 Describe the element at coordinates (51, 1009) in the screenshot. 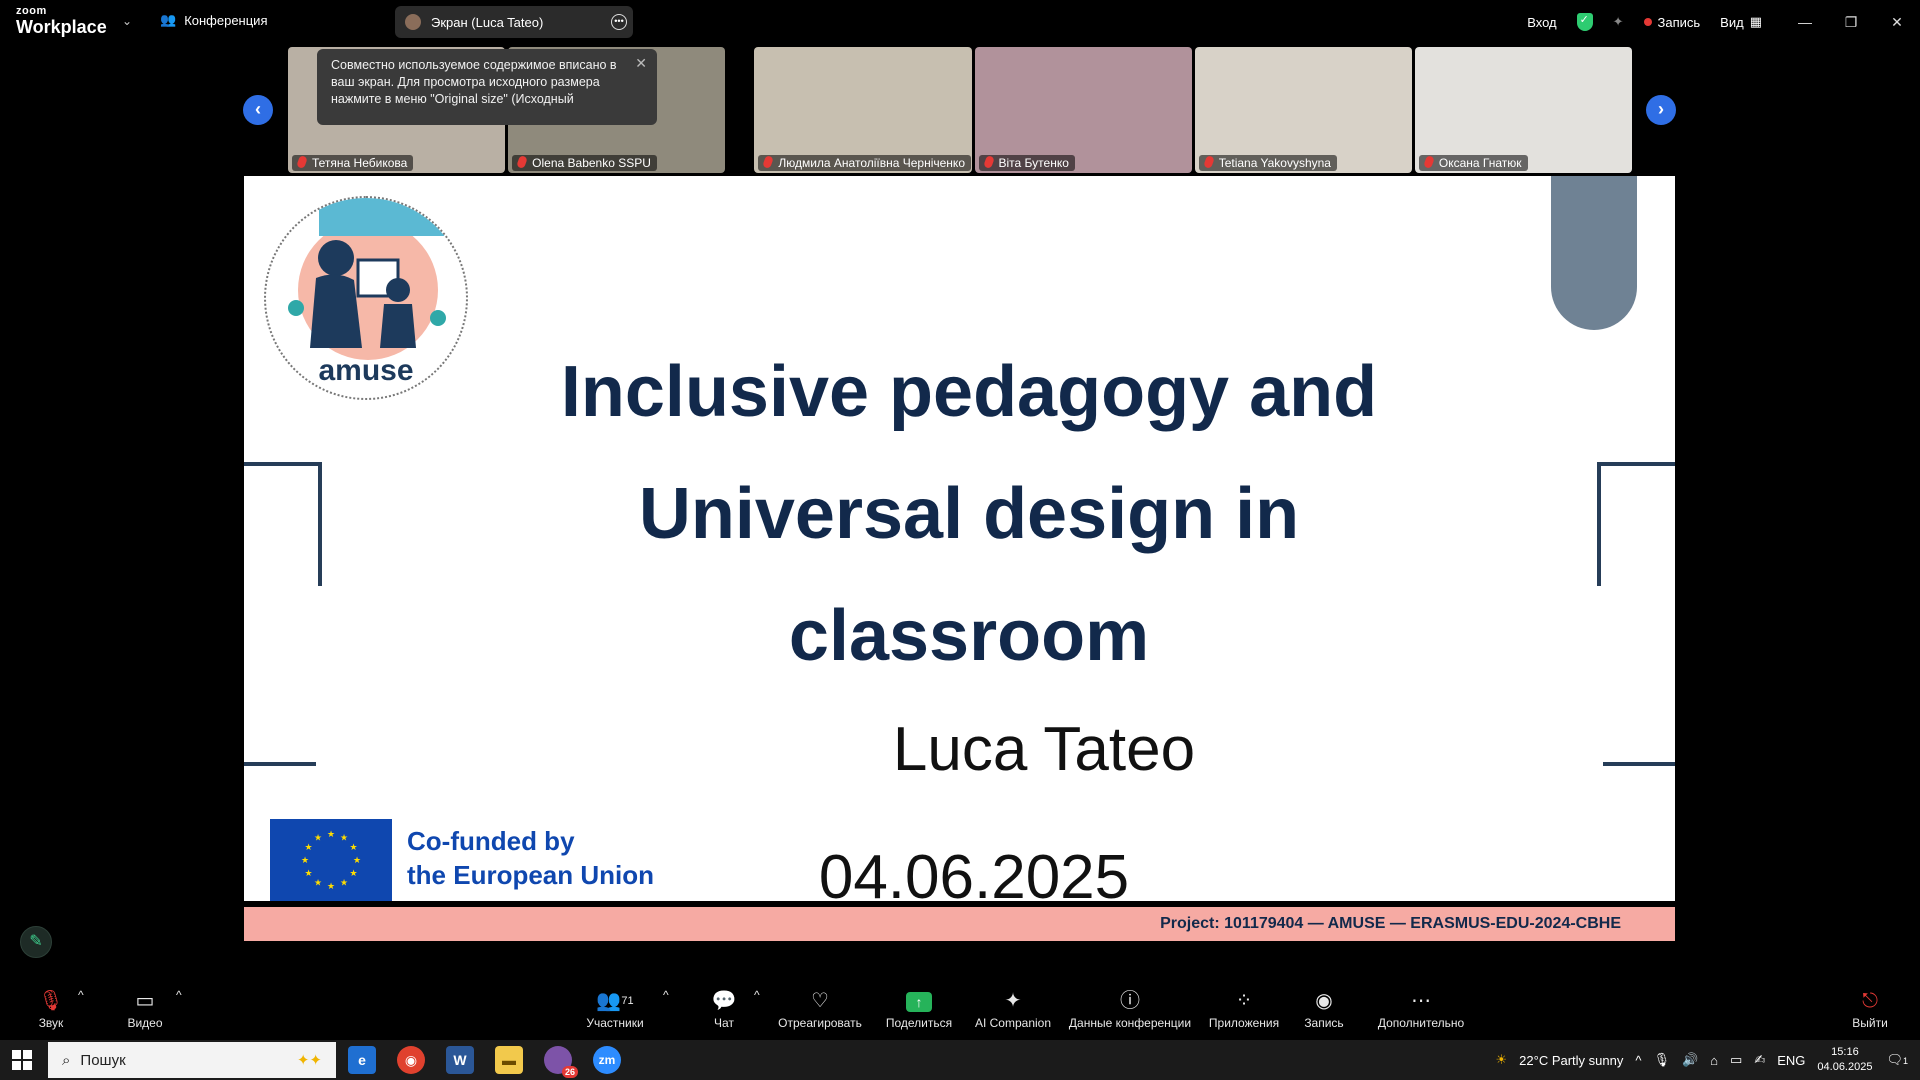

I see `audio-button: 🎙 Звук` at that location.